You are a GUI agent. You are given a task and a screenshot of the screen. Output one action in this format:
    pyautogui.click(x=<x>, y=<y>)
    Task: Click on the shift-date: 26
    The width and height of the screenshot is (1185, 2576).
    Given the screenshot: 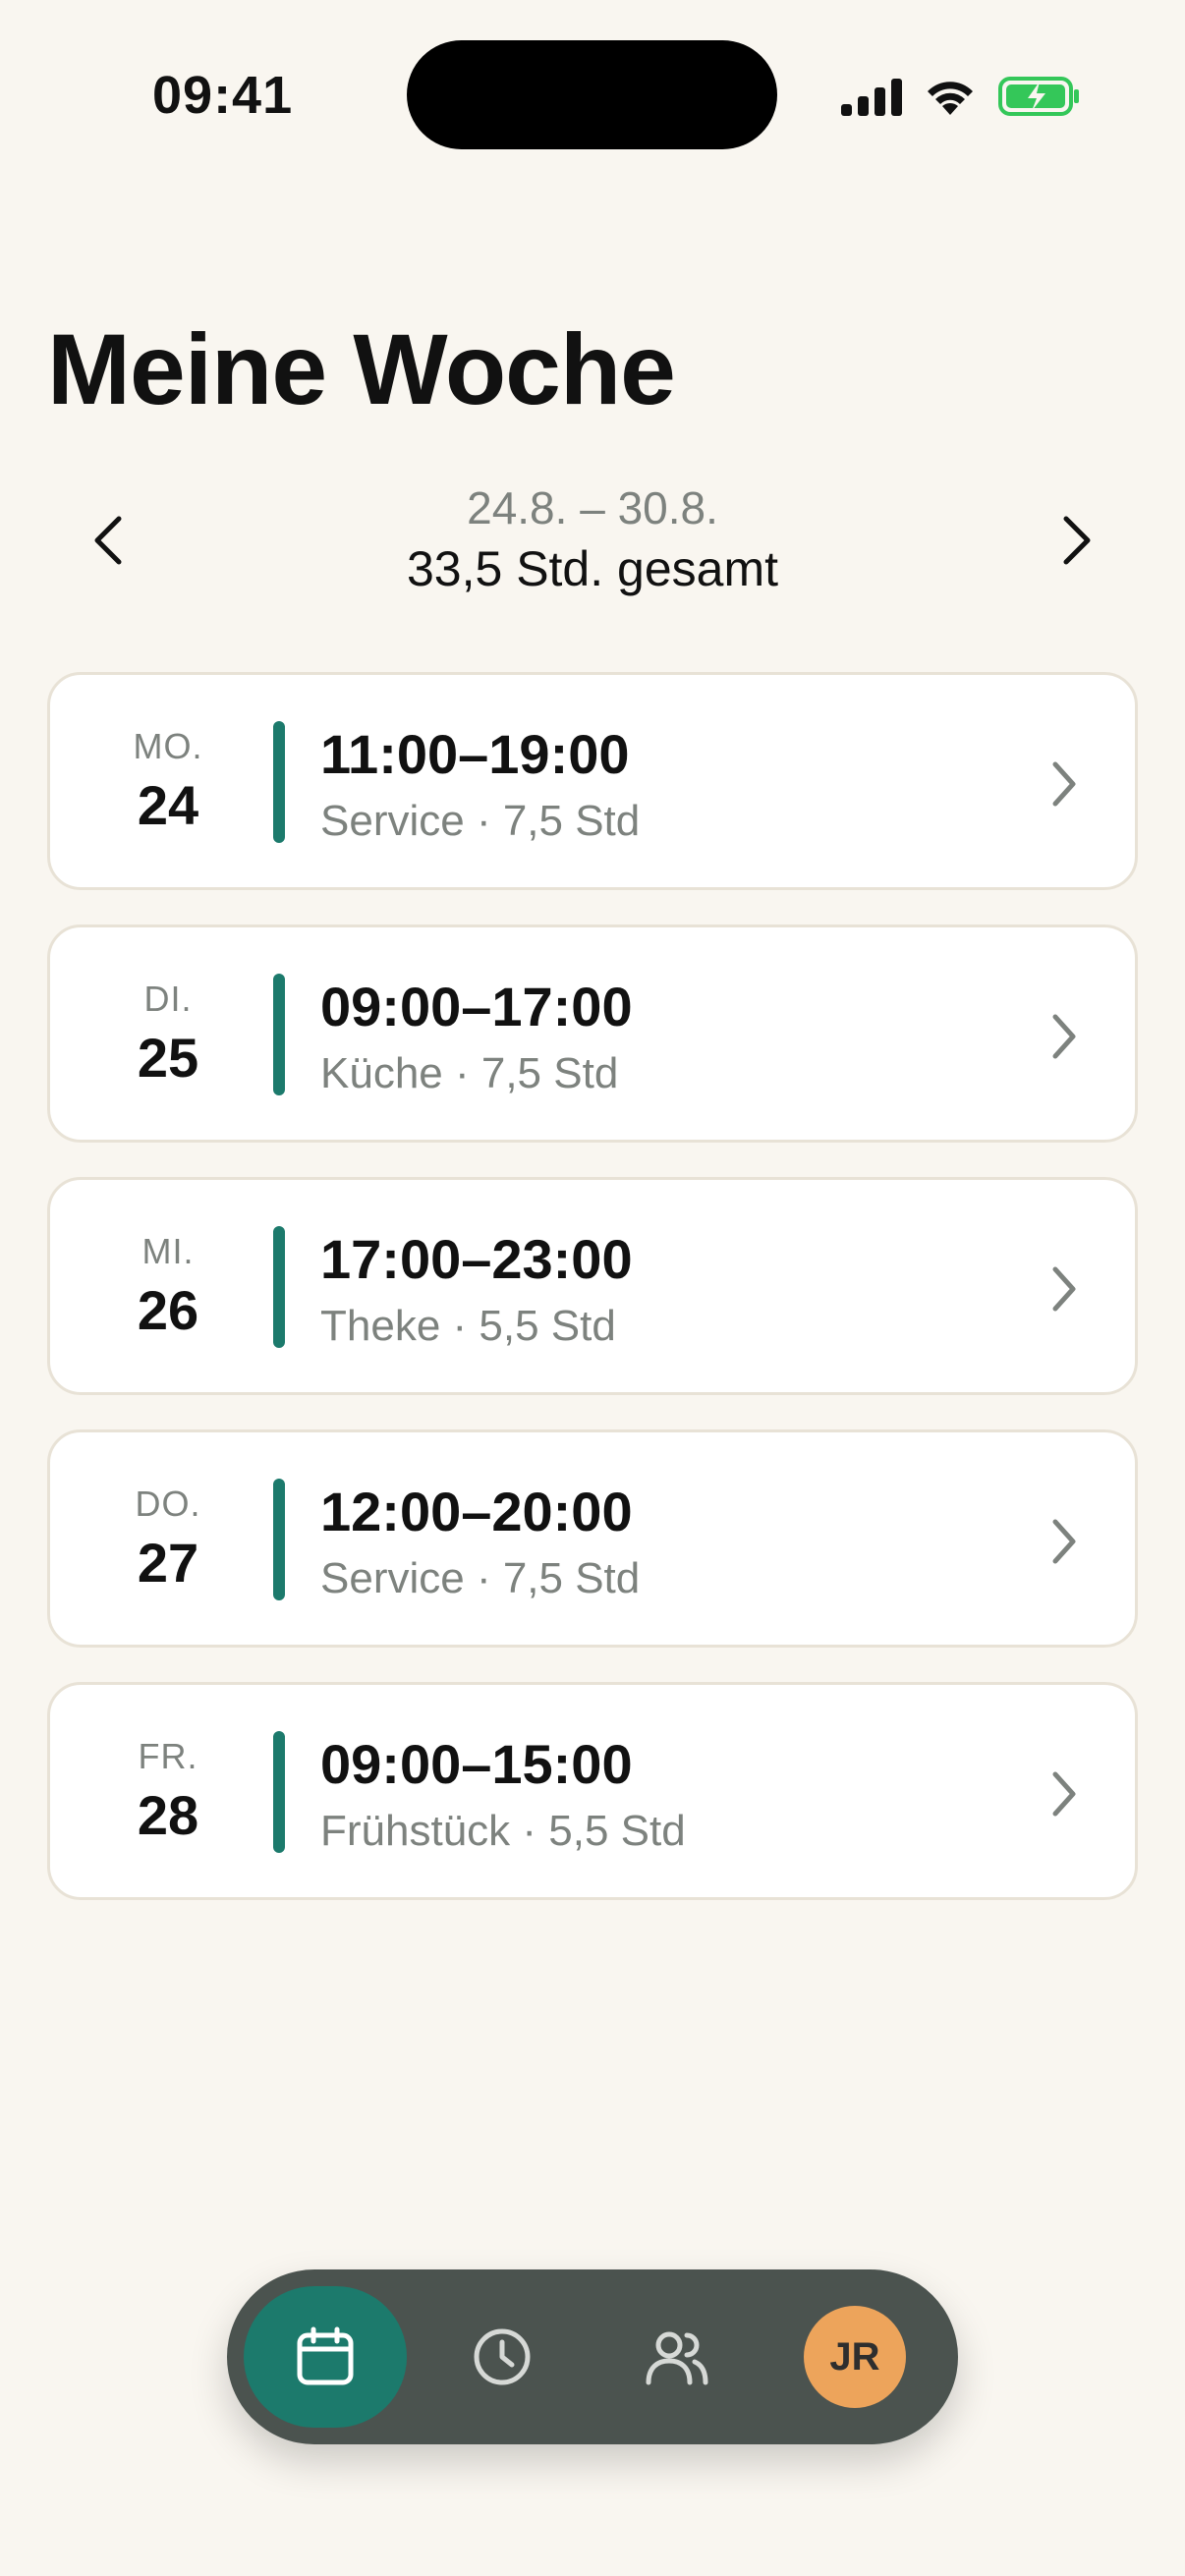 What is the action you would take?
    pyautogui.click(x=168, y=1310)
    